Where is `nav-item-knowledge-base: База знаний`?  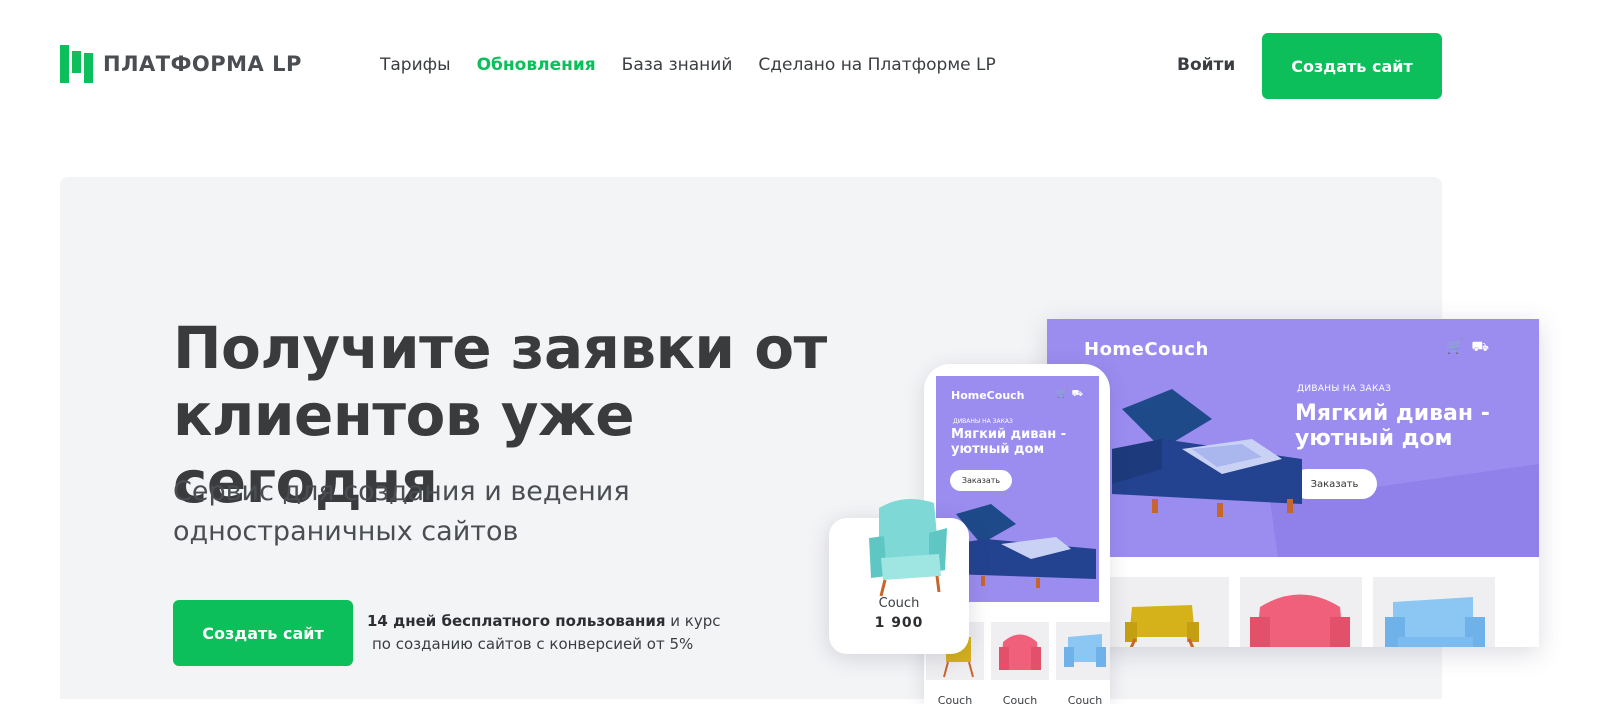 nav-item-knowledge-base: База знаний is located at coordinates (677, 65).